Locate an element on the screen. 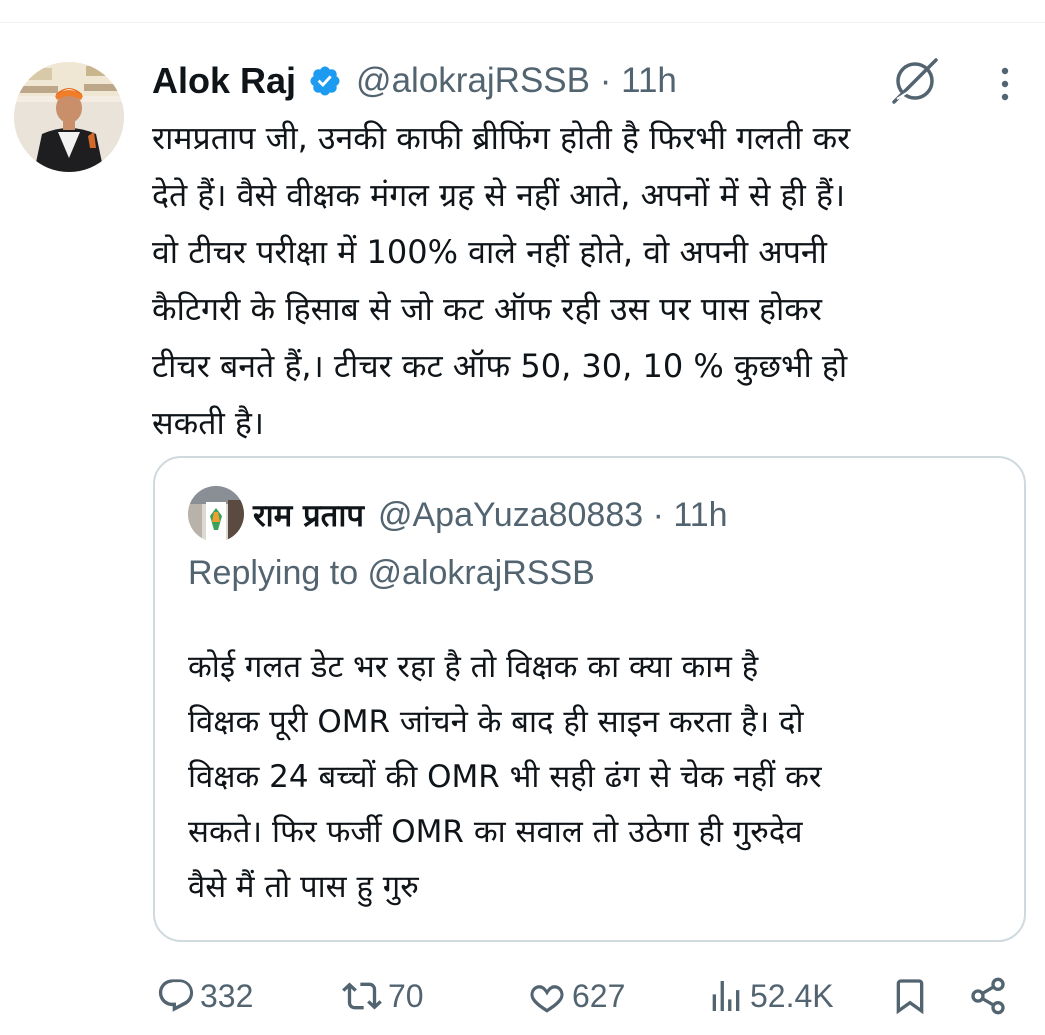 The width and height of the screenshot is (1045, 1035). author-avatar is located at coordinates (69, 117).